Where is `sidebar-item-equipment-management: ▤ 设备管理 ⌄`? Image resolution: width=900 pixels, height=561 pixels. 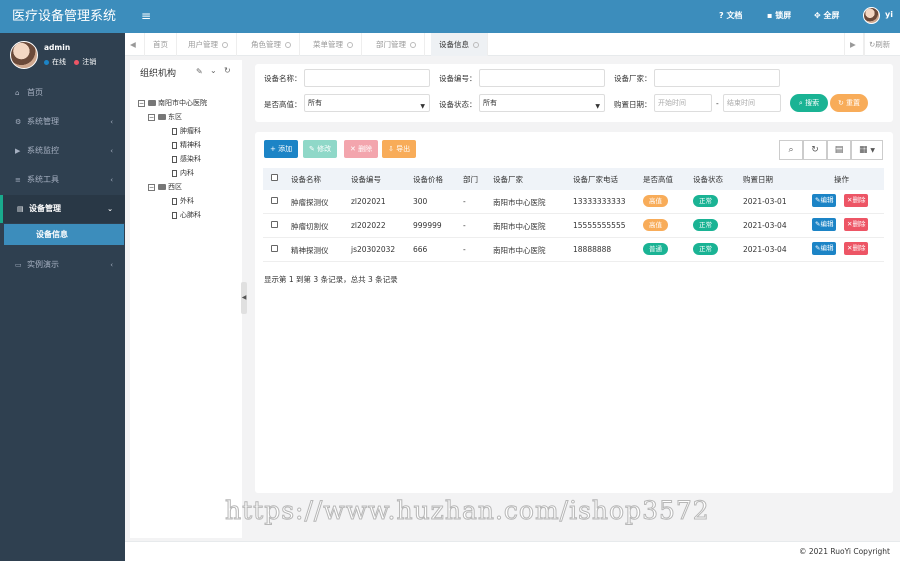 sidebar-item-equipment-management: ▤ 设备管理 ⌄ is located at coordinates (62, 209).